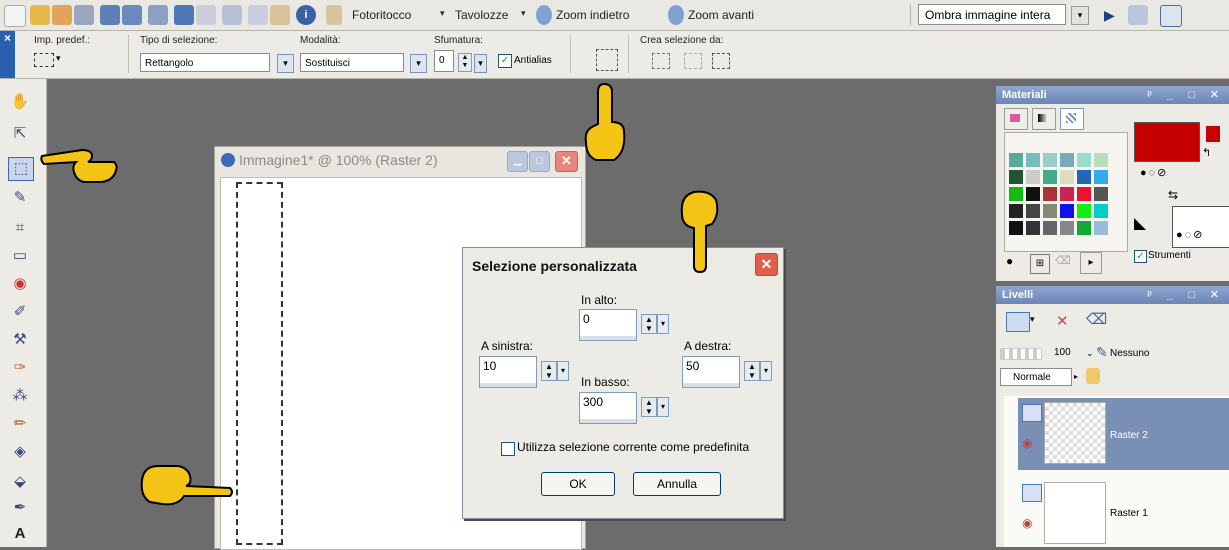  What do you see at coordinates (465, 62) in the screenshot?
I see `feather-spinner: ▲ ▼` at bounding box center [465, 62].